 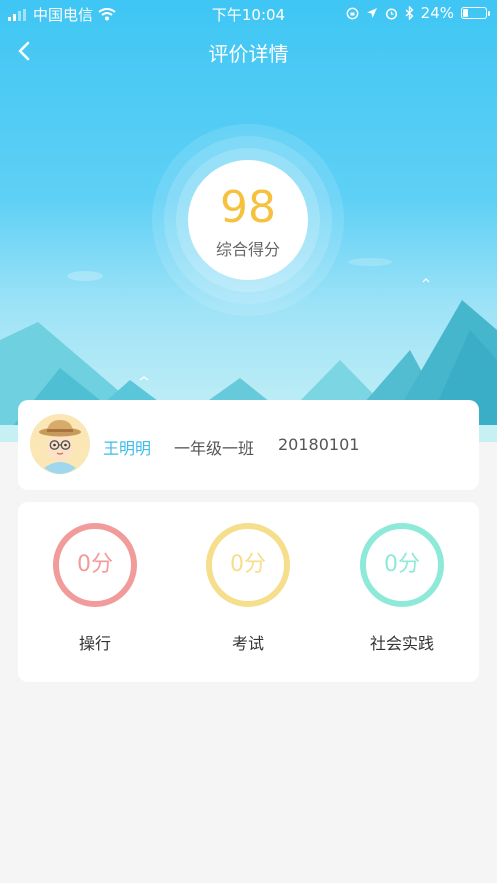 What do you see at coordinates (319, 444) in the screenshot?
I see `student-id: 20180101` at bounding box center [319, 444].